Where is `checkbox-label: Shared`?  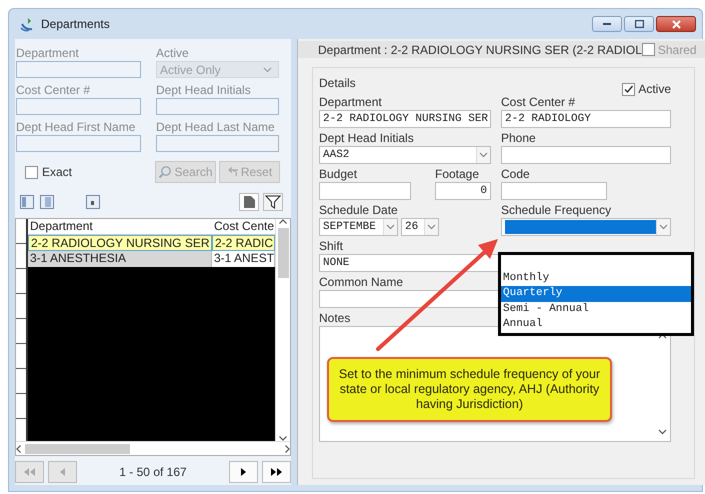
checkbox-label: Shared is located at coordinates (677, 50).